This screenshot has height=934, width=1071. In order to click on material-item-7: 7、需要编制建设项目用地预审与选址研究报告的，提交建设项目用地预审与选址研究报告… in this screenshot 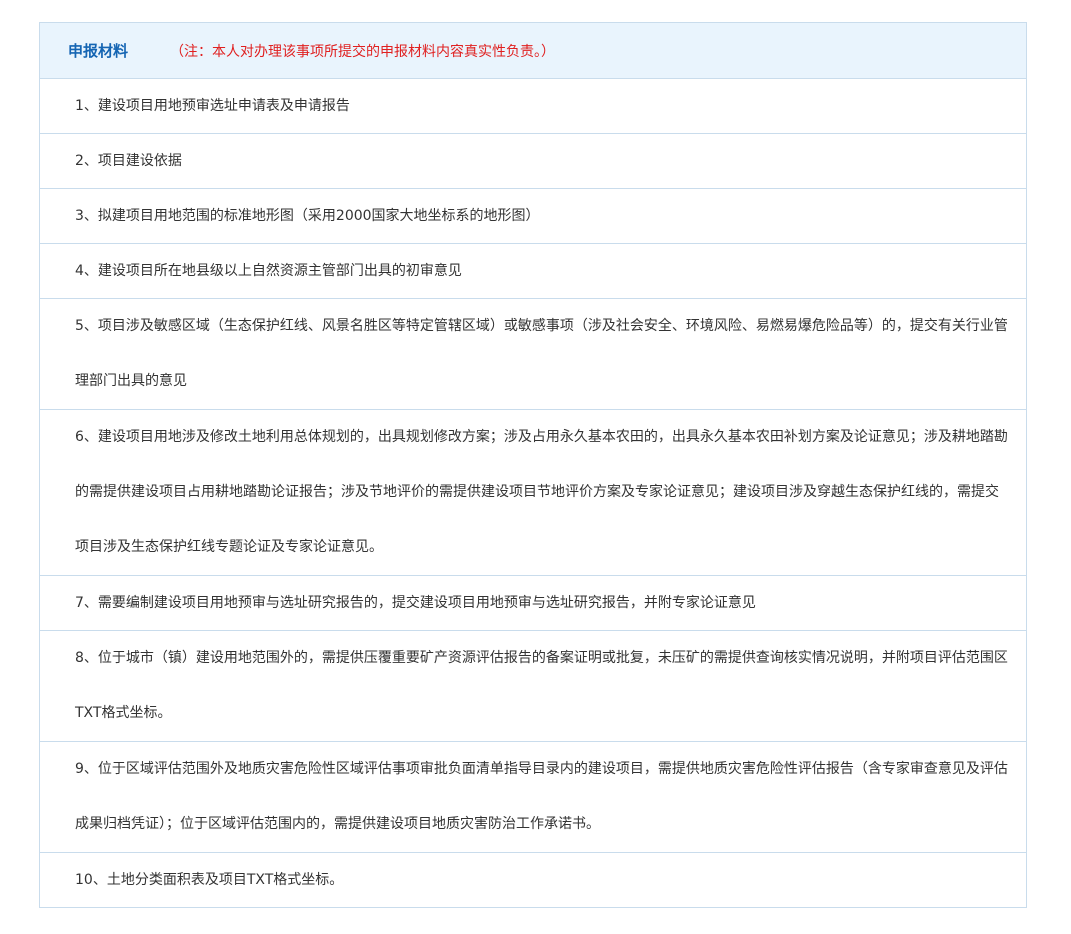, I will do `click(533, 603)`.